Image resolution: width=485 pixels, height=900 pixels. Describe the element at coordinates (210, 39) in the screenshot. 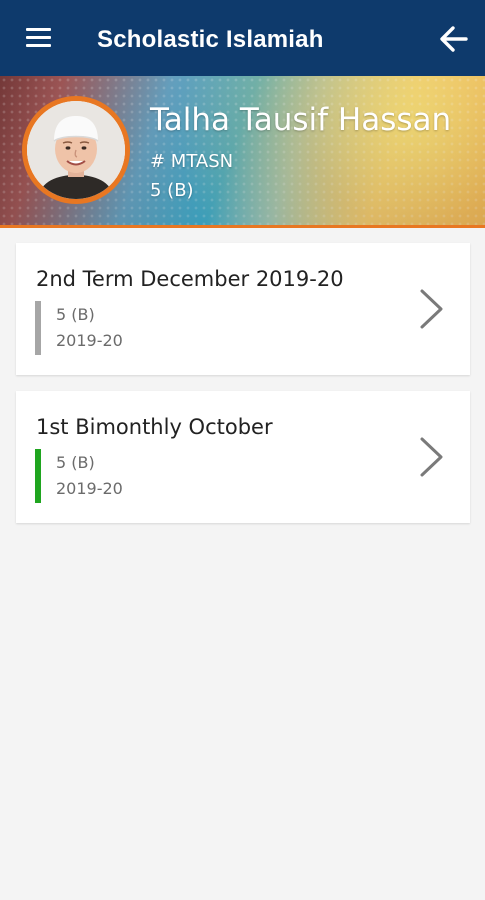

I see `app-title: Scholastic Islamiah` at that location.